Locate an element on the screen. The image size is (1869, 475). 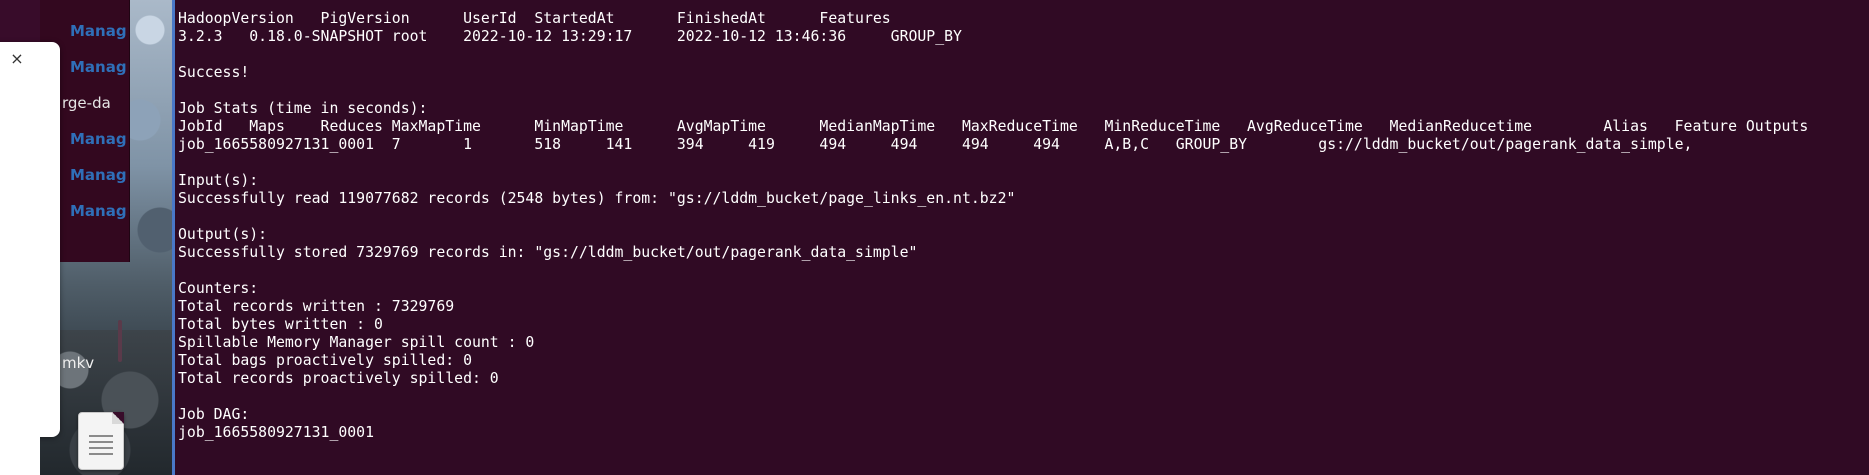
document-file-icon is located at coordinates (101, 441).